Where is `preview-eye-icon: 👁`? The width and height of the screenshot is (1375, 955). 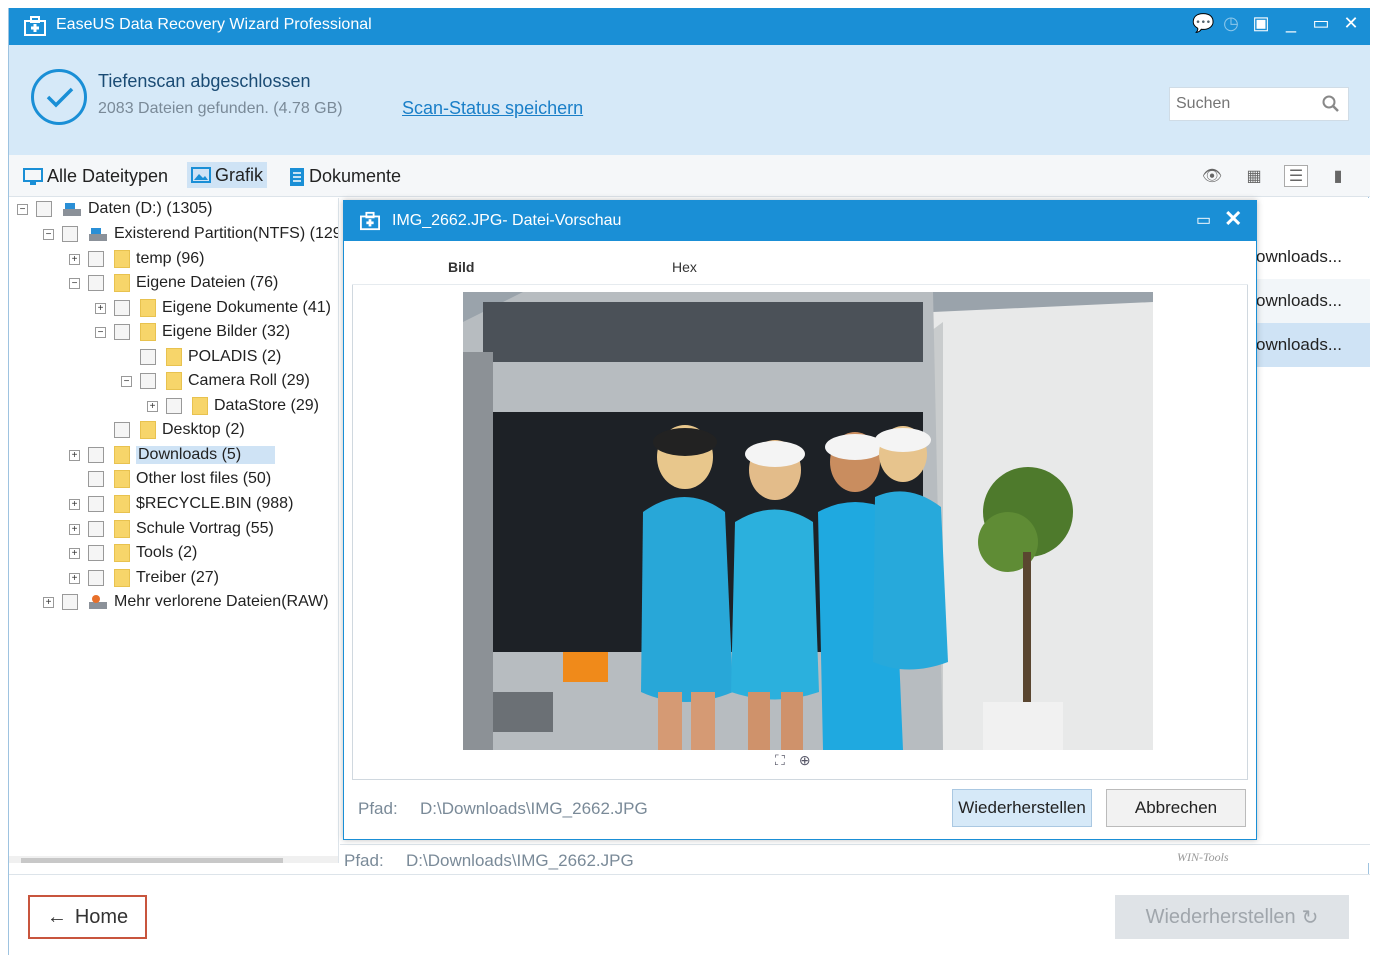 preview-eye-icon: 👁 is located at coordinates (1212, 176).